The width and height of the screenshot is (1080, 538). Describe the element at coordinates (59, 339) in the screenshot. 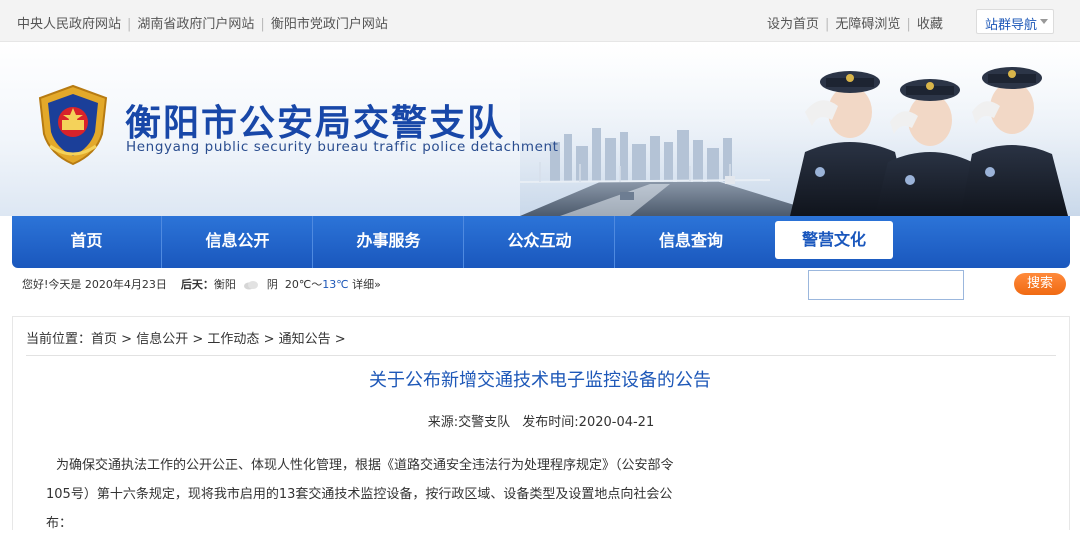

I see `breadcrumb-label: 当前位置：` at that location.